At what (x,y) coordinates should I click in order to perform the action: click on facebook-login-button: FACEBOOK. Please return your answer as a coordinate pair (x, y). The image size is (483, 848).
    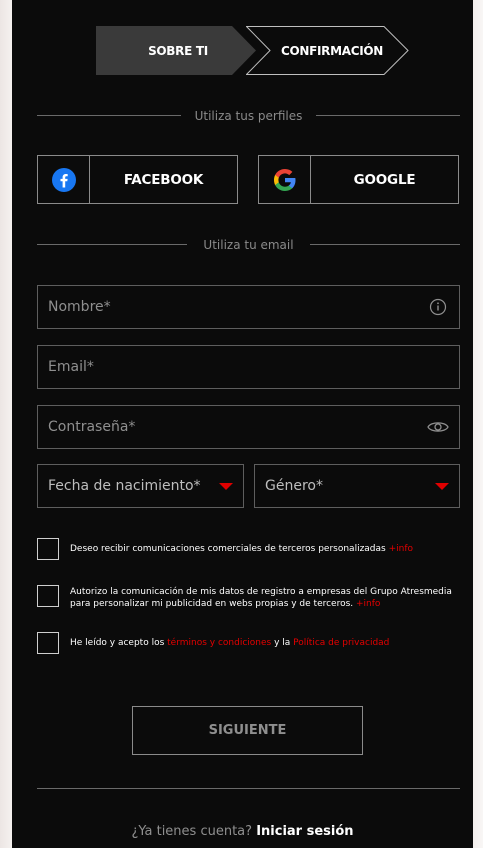
    Looking at the image, I should click on (137, 179).